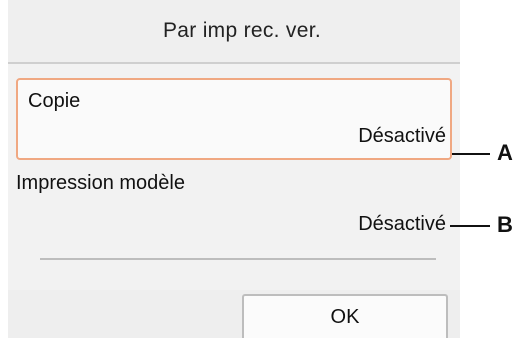 This screenshot has width=520, height=338. What do you see at coordinates (402, 136) in the screenshot?
I see `setting-value-copy: Désactivé` at bounding box center [402, 136].